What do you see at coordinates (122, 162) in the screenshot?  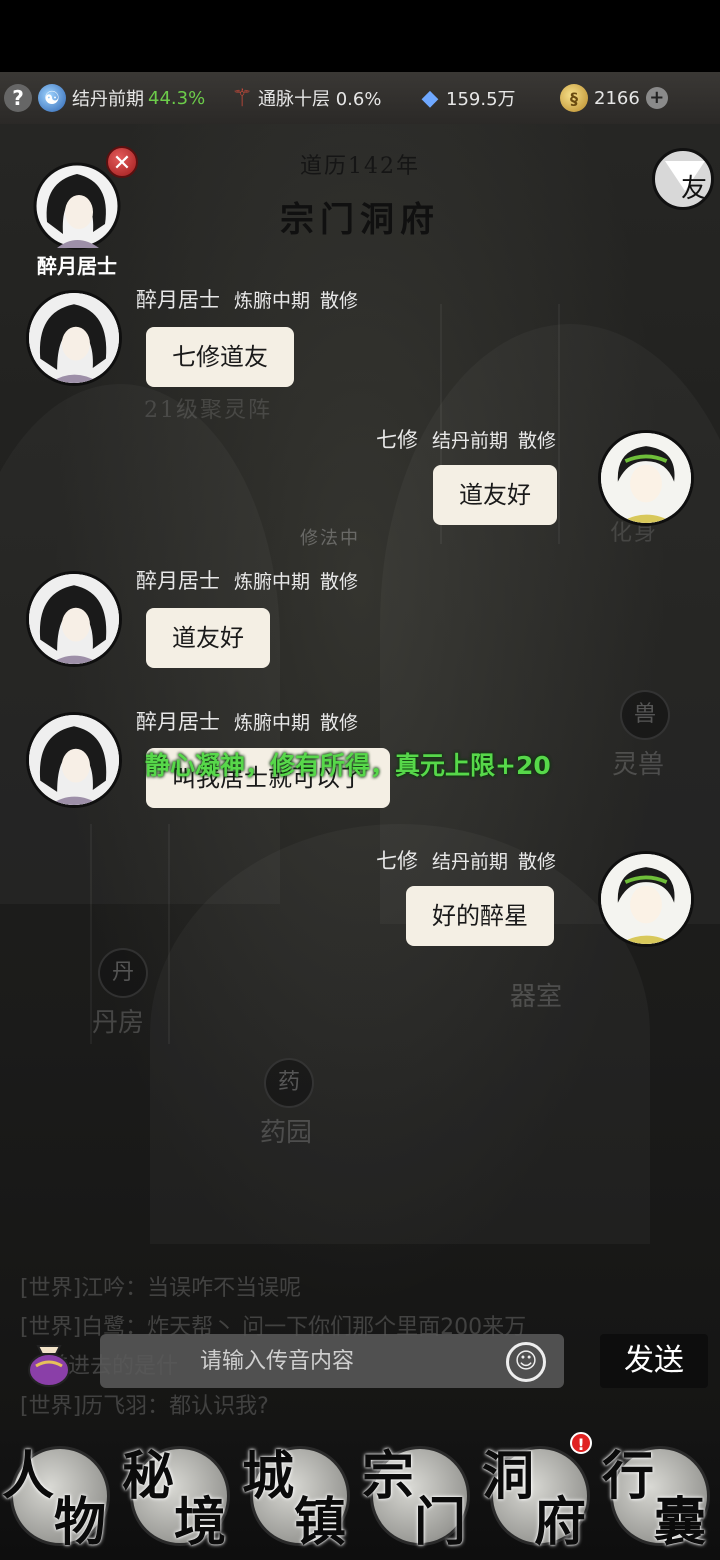 I see `close-icon: ✕` at bounding box center [122, 162].